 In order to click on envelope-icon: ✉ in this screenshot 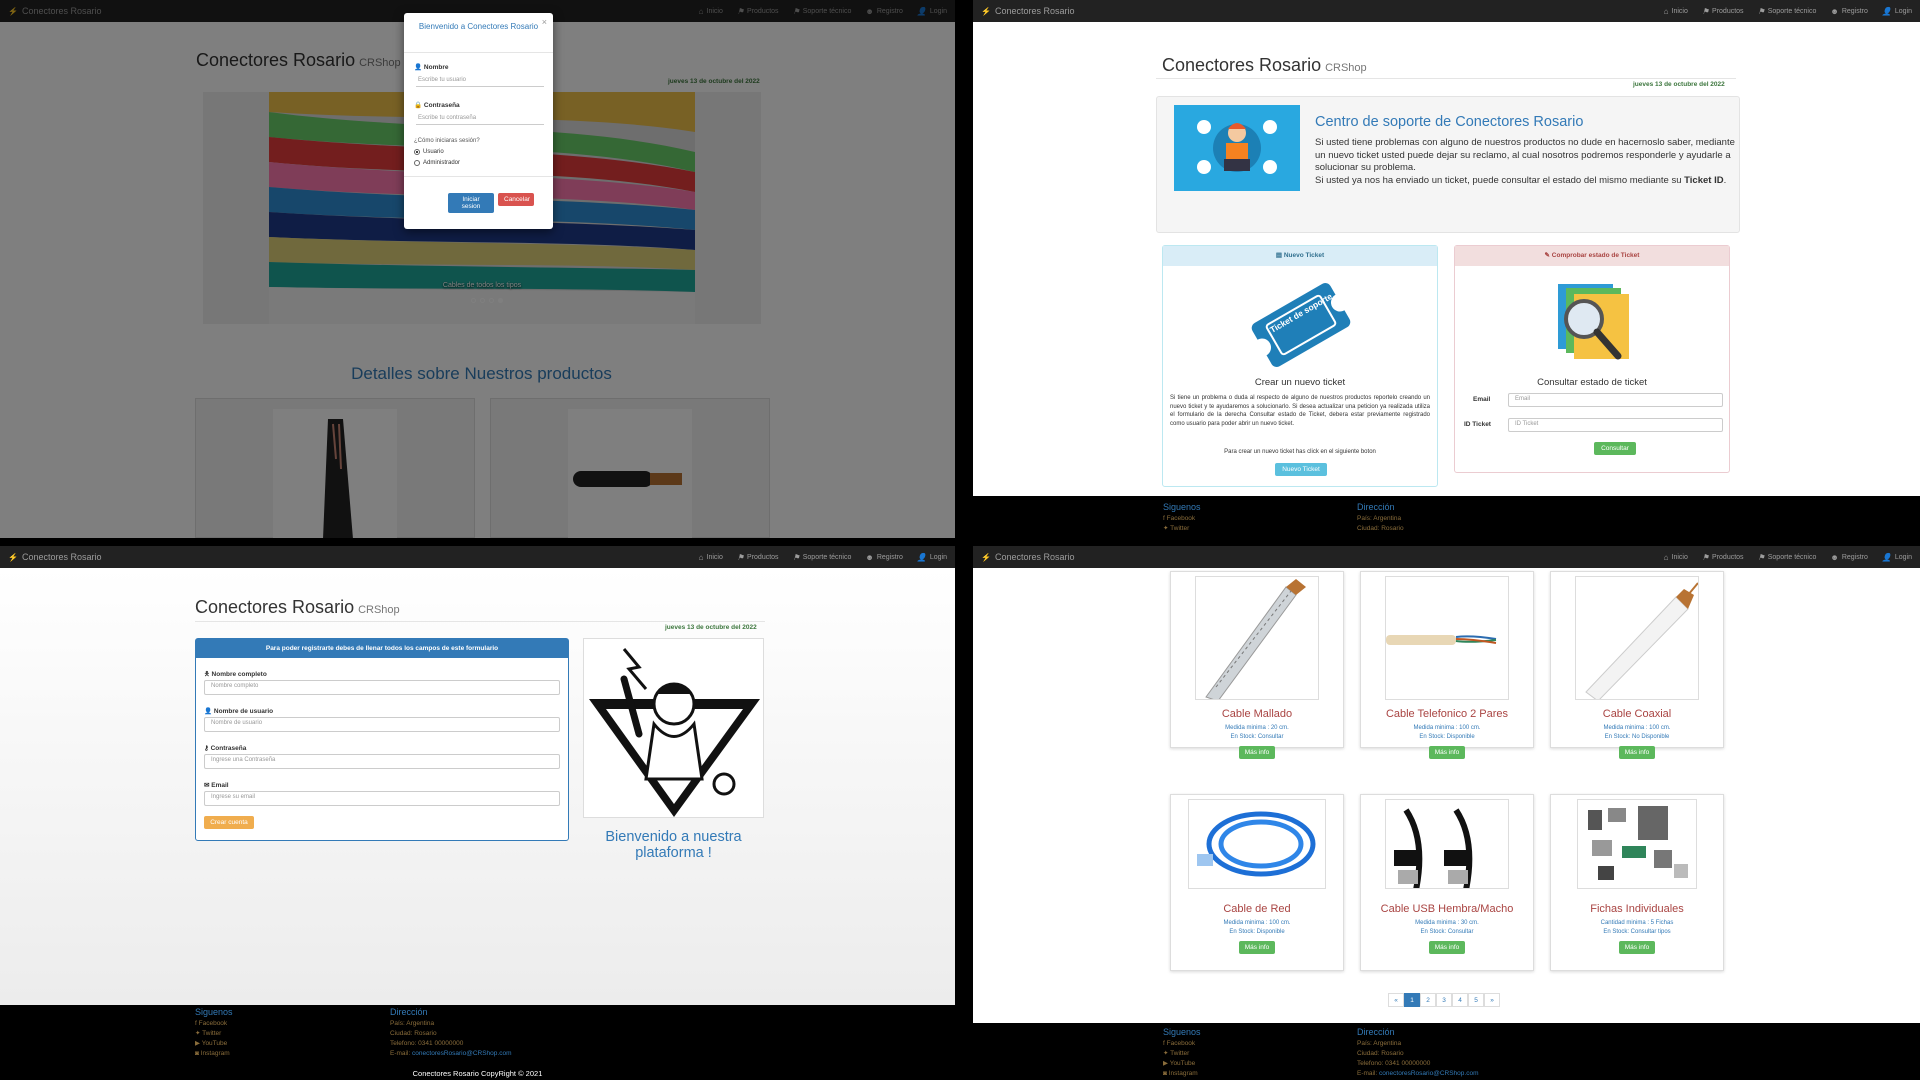, I will do `click(207, 785)`.